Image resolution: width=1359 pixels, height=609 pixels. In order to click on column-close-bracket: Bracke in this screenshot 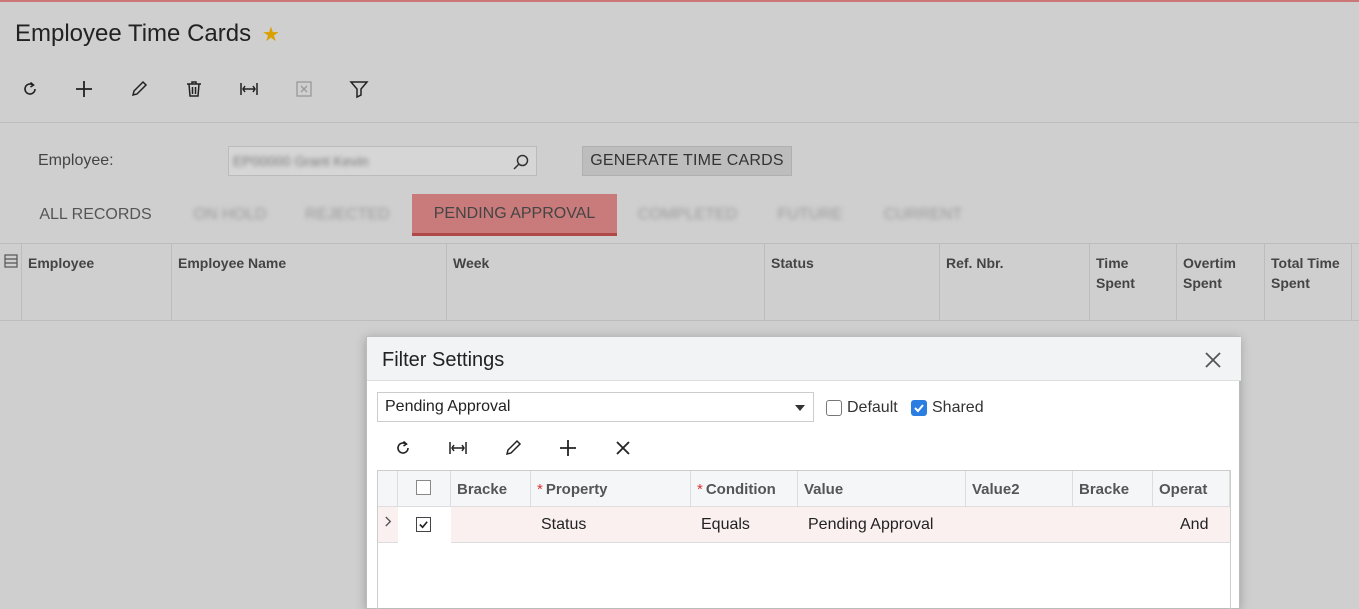, I will do `click(1113, 489)`.